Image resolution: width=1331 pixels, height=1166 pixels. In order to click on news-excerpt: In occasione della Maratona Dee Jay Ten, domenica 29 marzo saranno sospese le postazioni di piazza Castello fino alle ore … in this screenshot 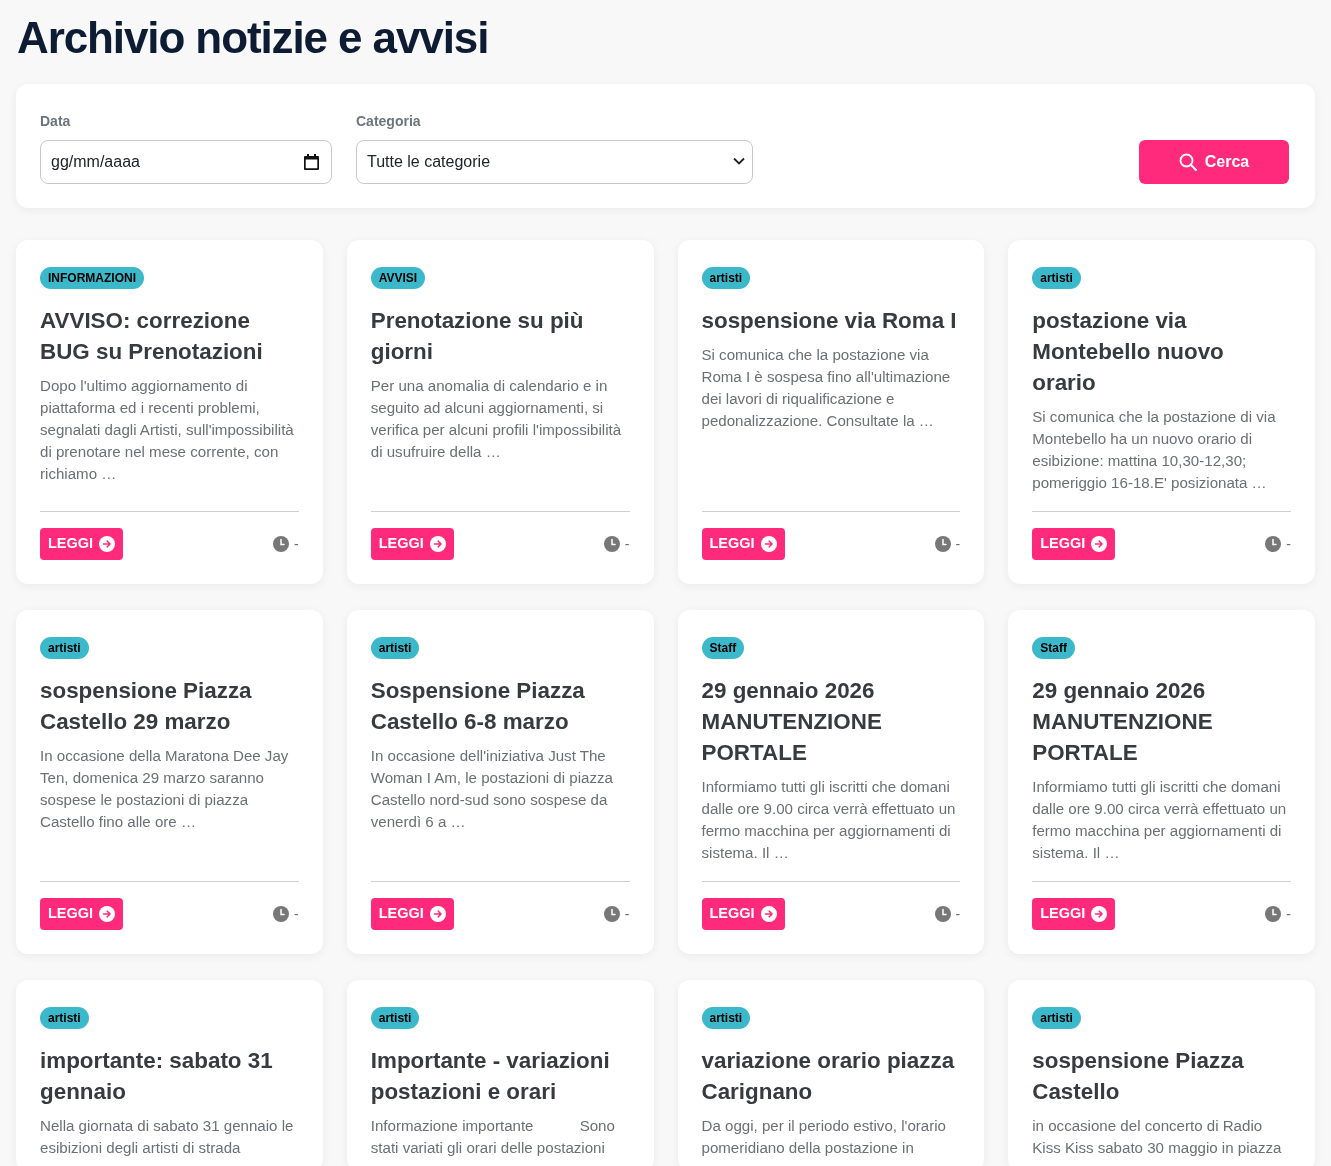, I will do `click(165, 789)`.